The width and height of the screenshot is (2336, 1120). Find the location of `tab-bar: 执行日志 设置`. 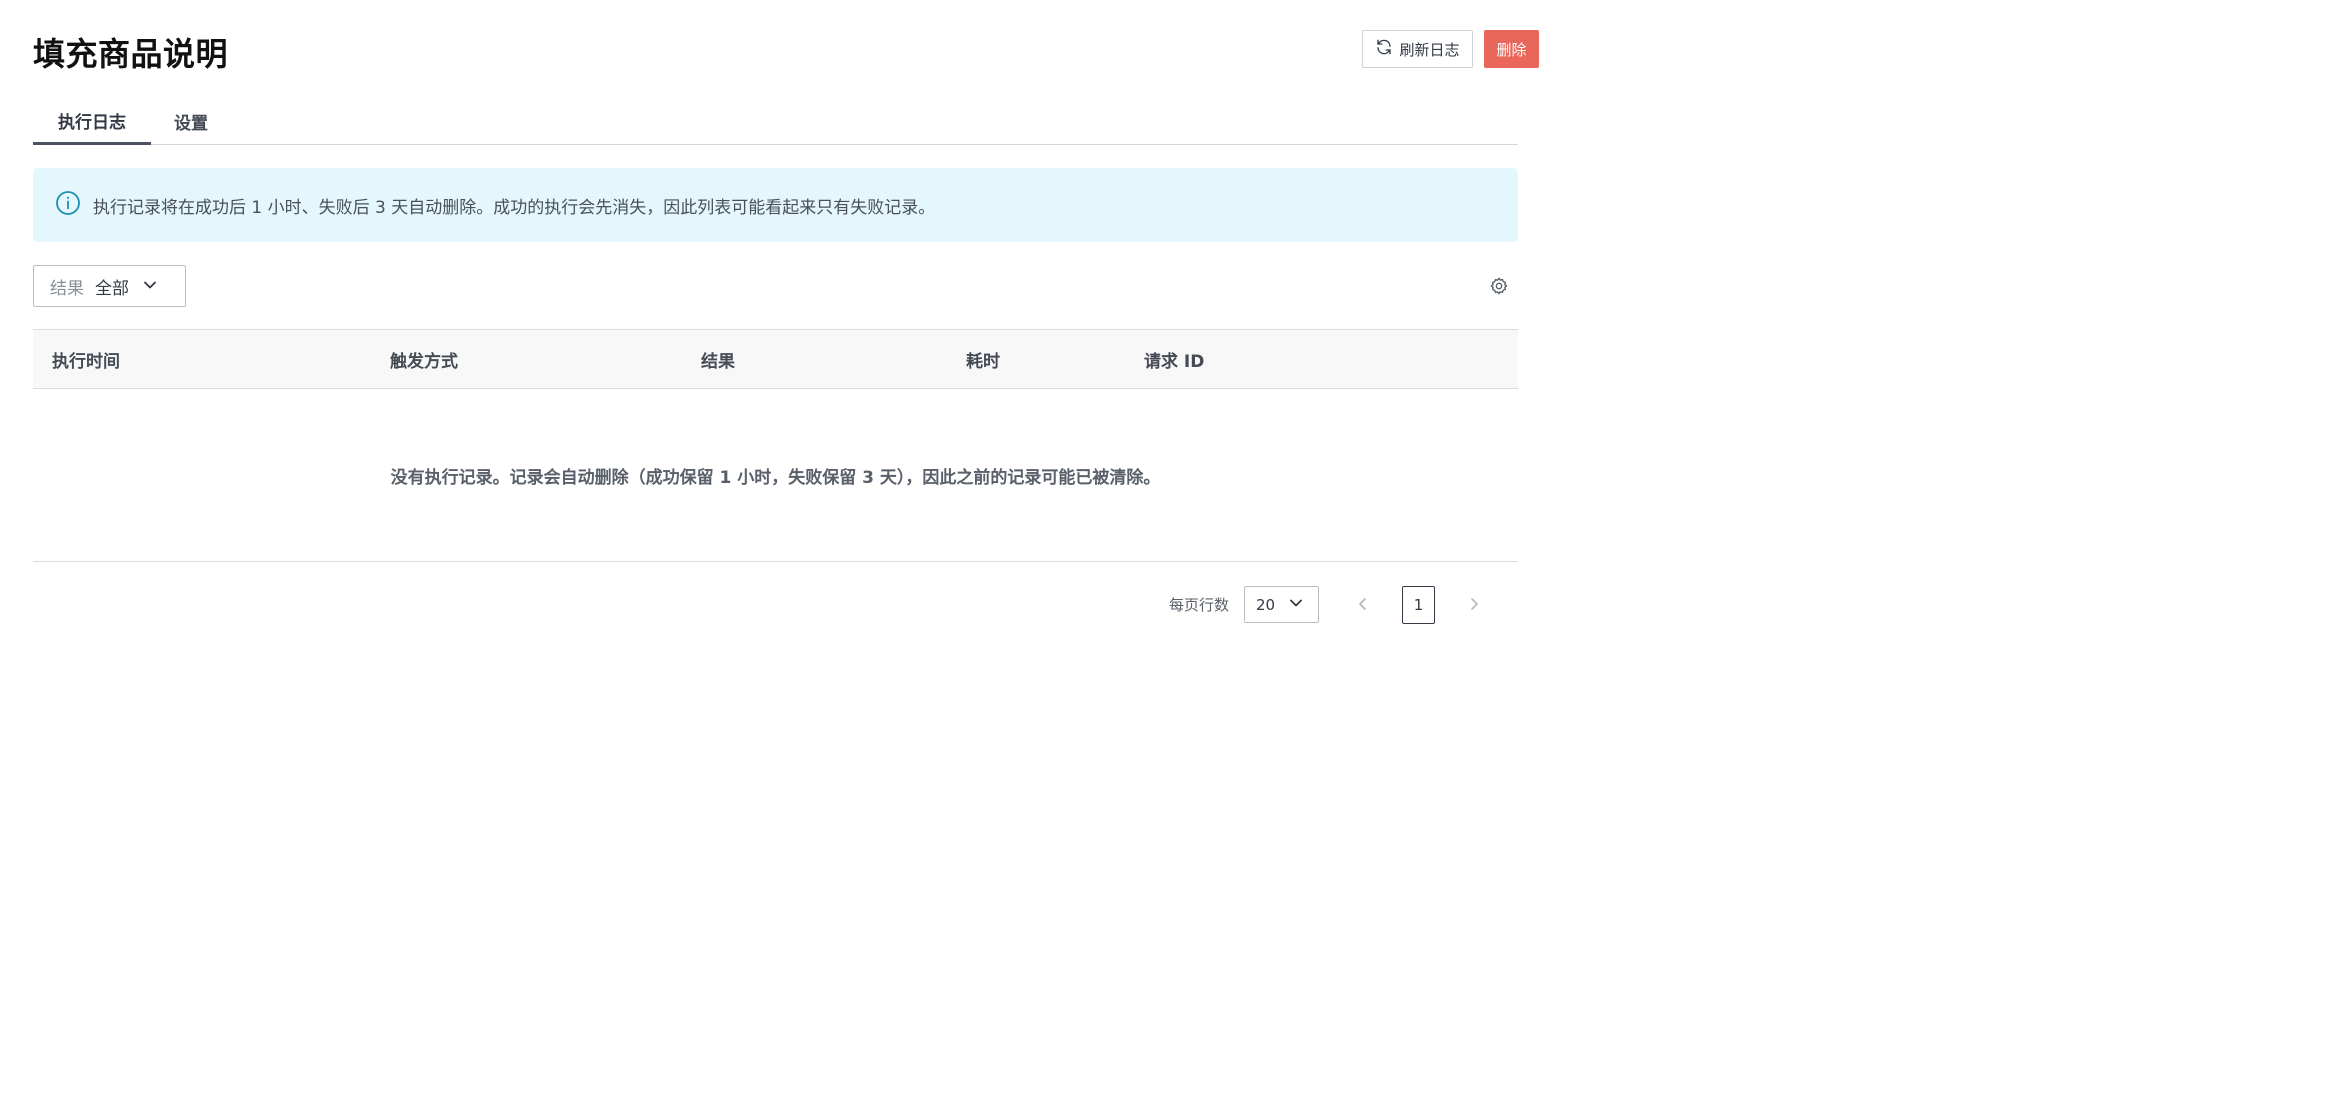

tab-bar: 执行日志 设置 is located at coordinates (775, 121).